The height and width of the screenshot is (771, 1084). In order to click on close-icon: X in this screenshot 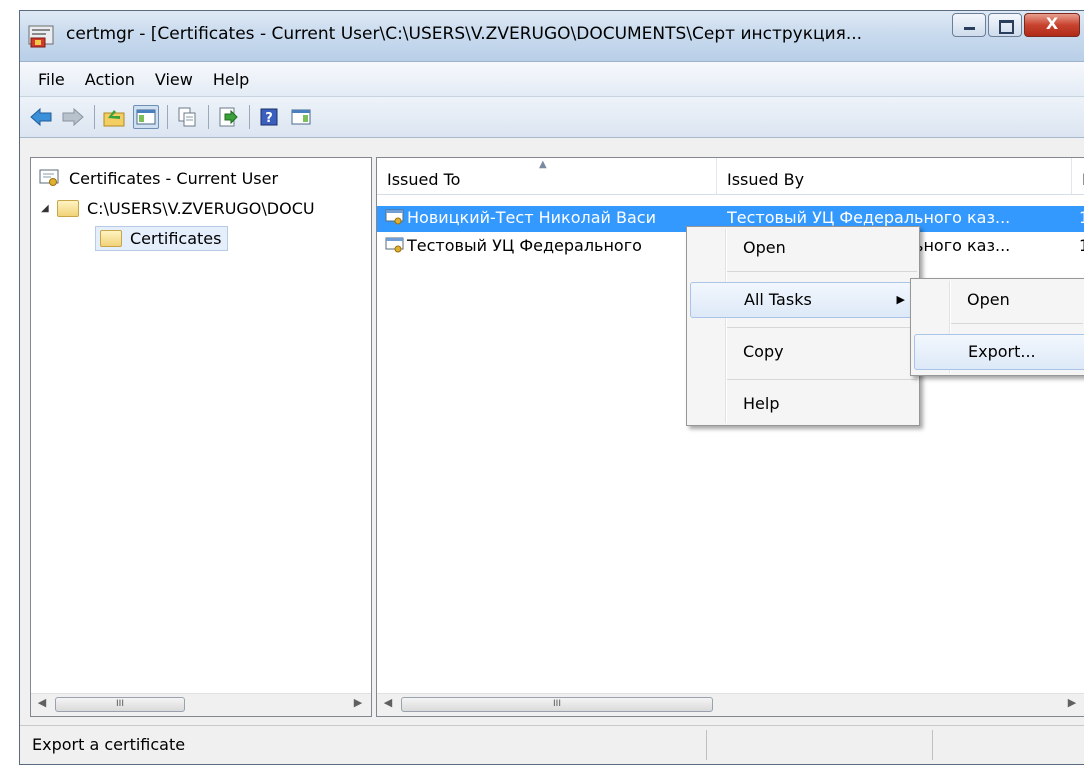, I will do `click(1052, 23)`.